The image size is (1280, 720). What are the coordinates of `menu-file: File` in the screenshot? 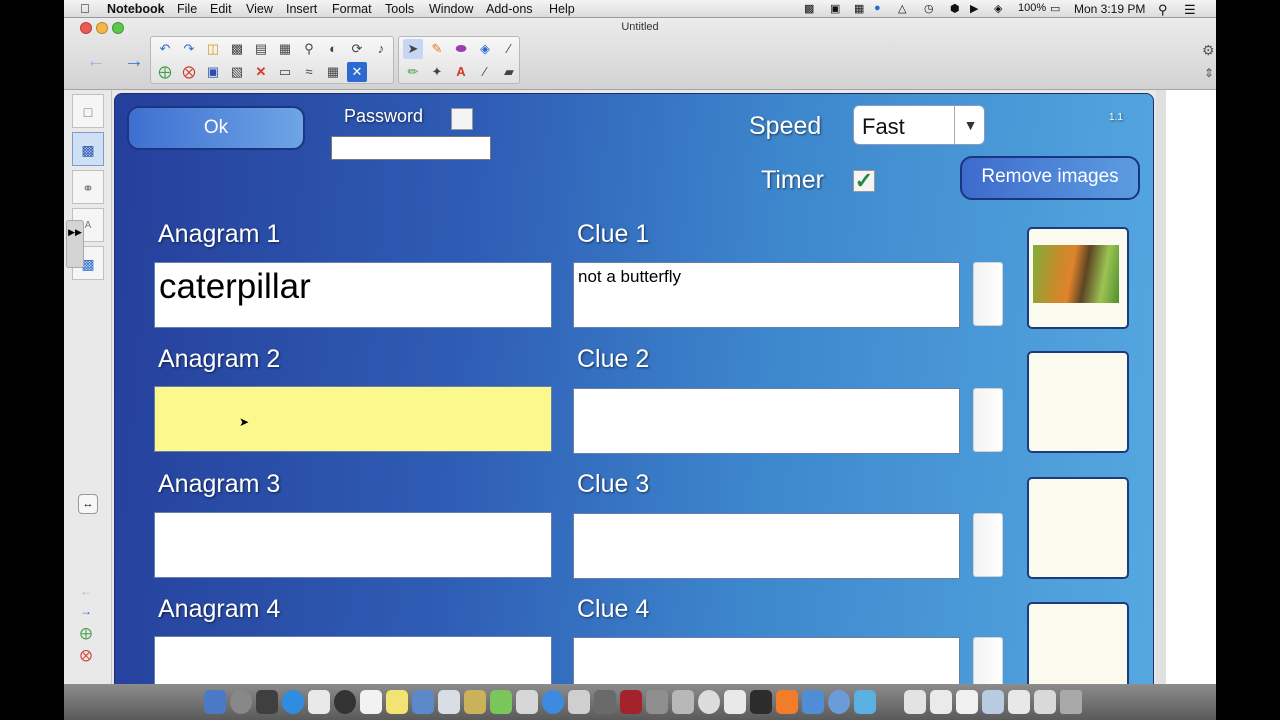 It's located at (187, 9).